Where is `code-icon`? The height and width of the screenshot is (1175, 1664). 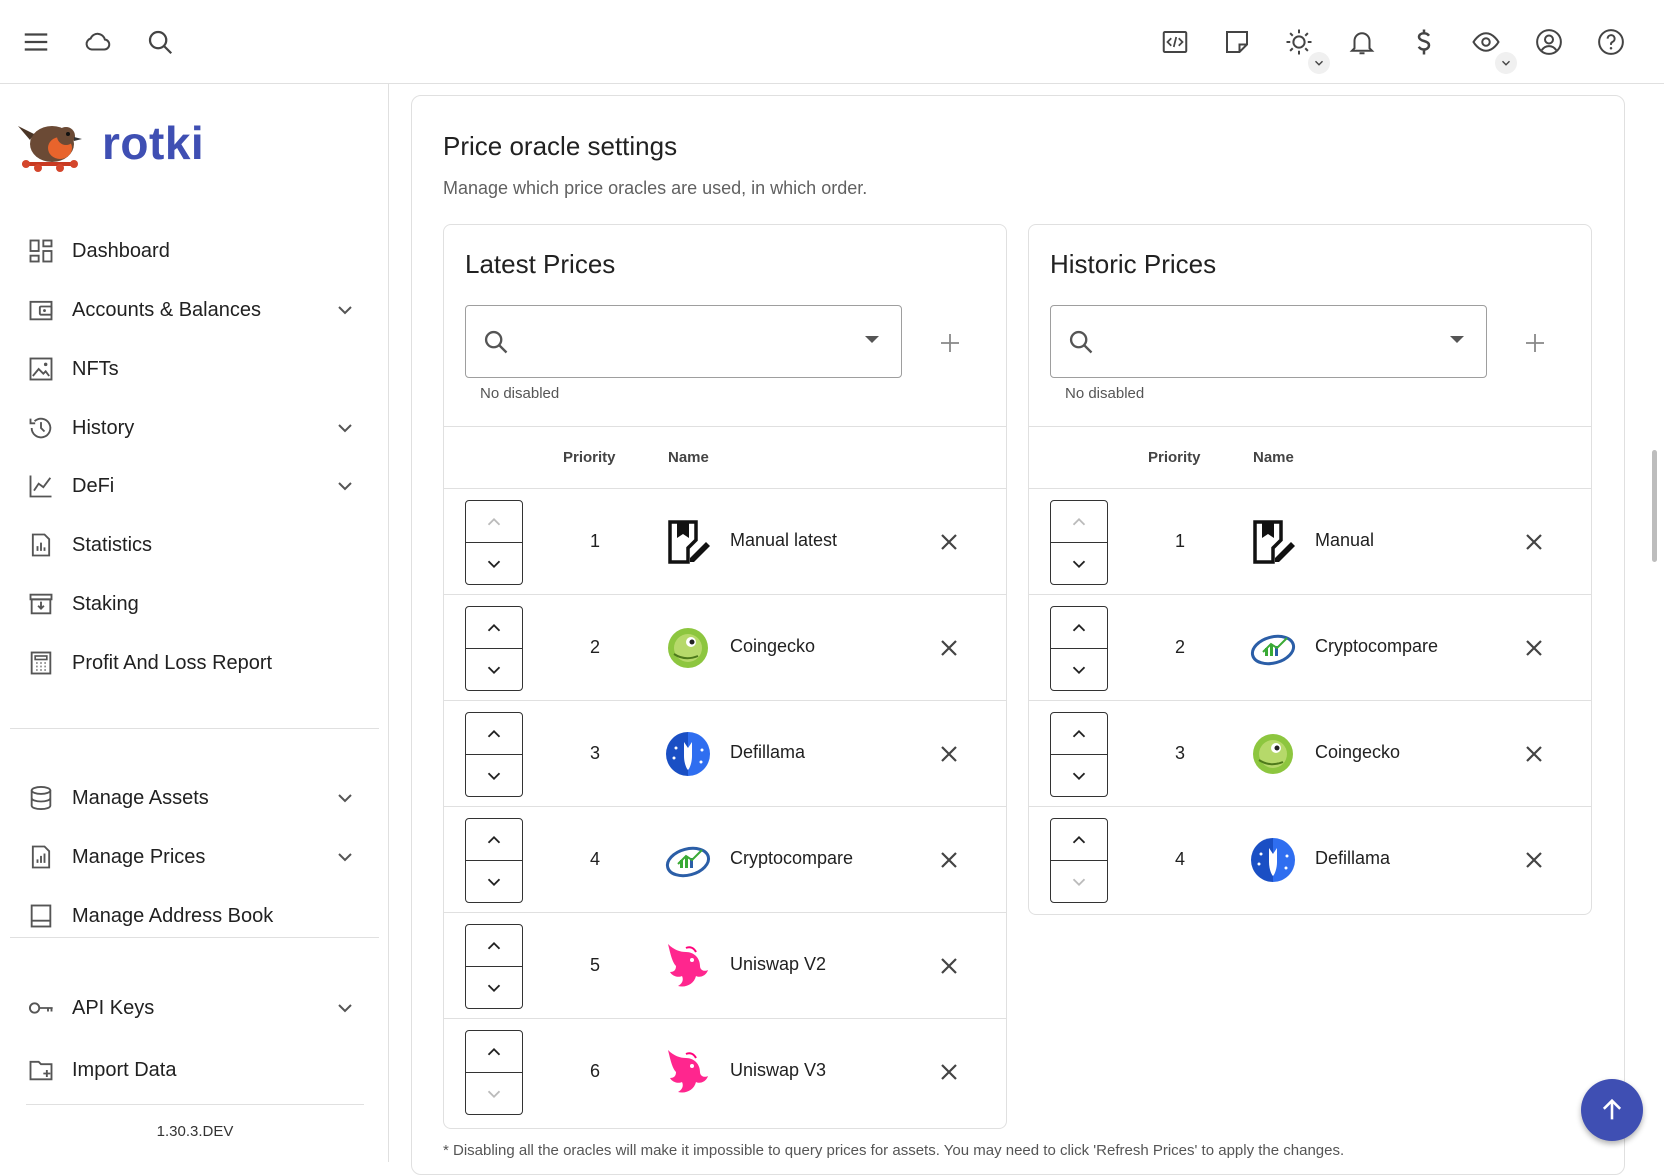 code-icon is located at coordinates (1175, 42).